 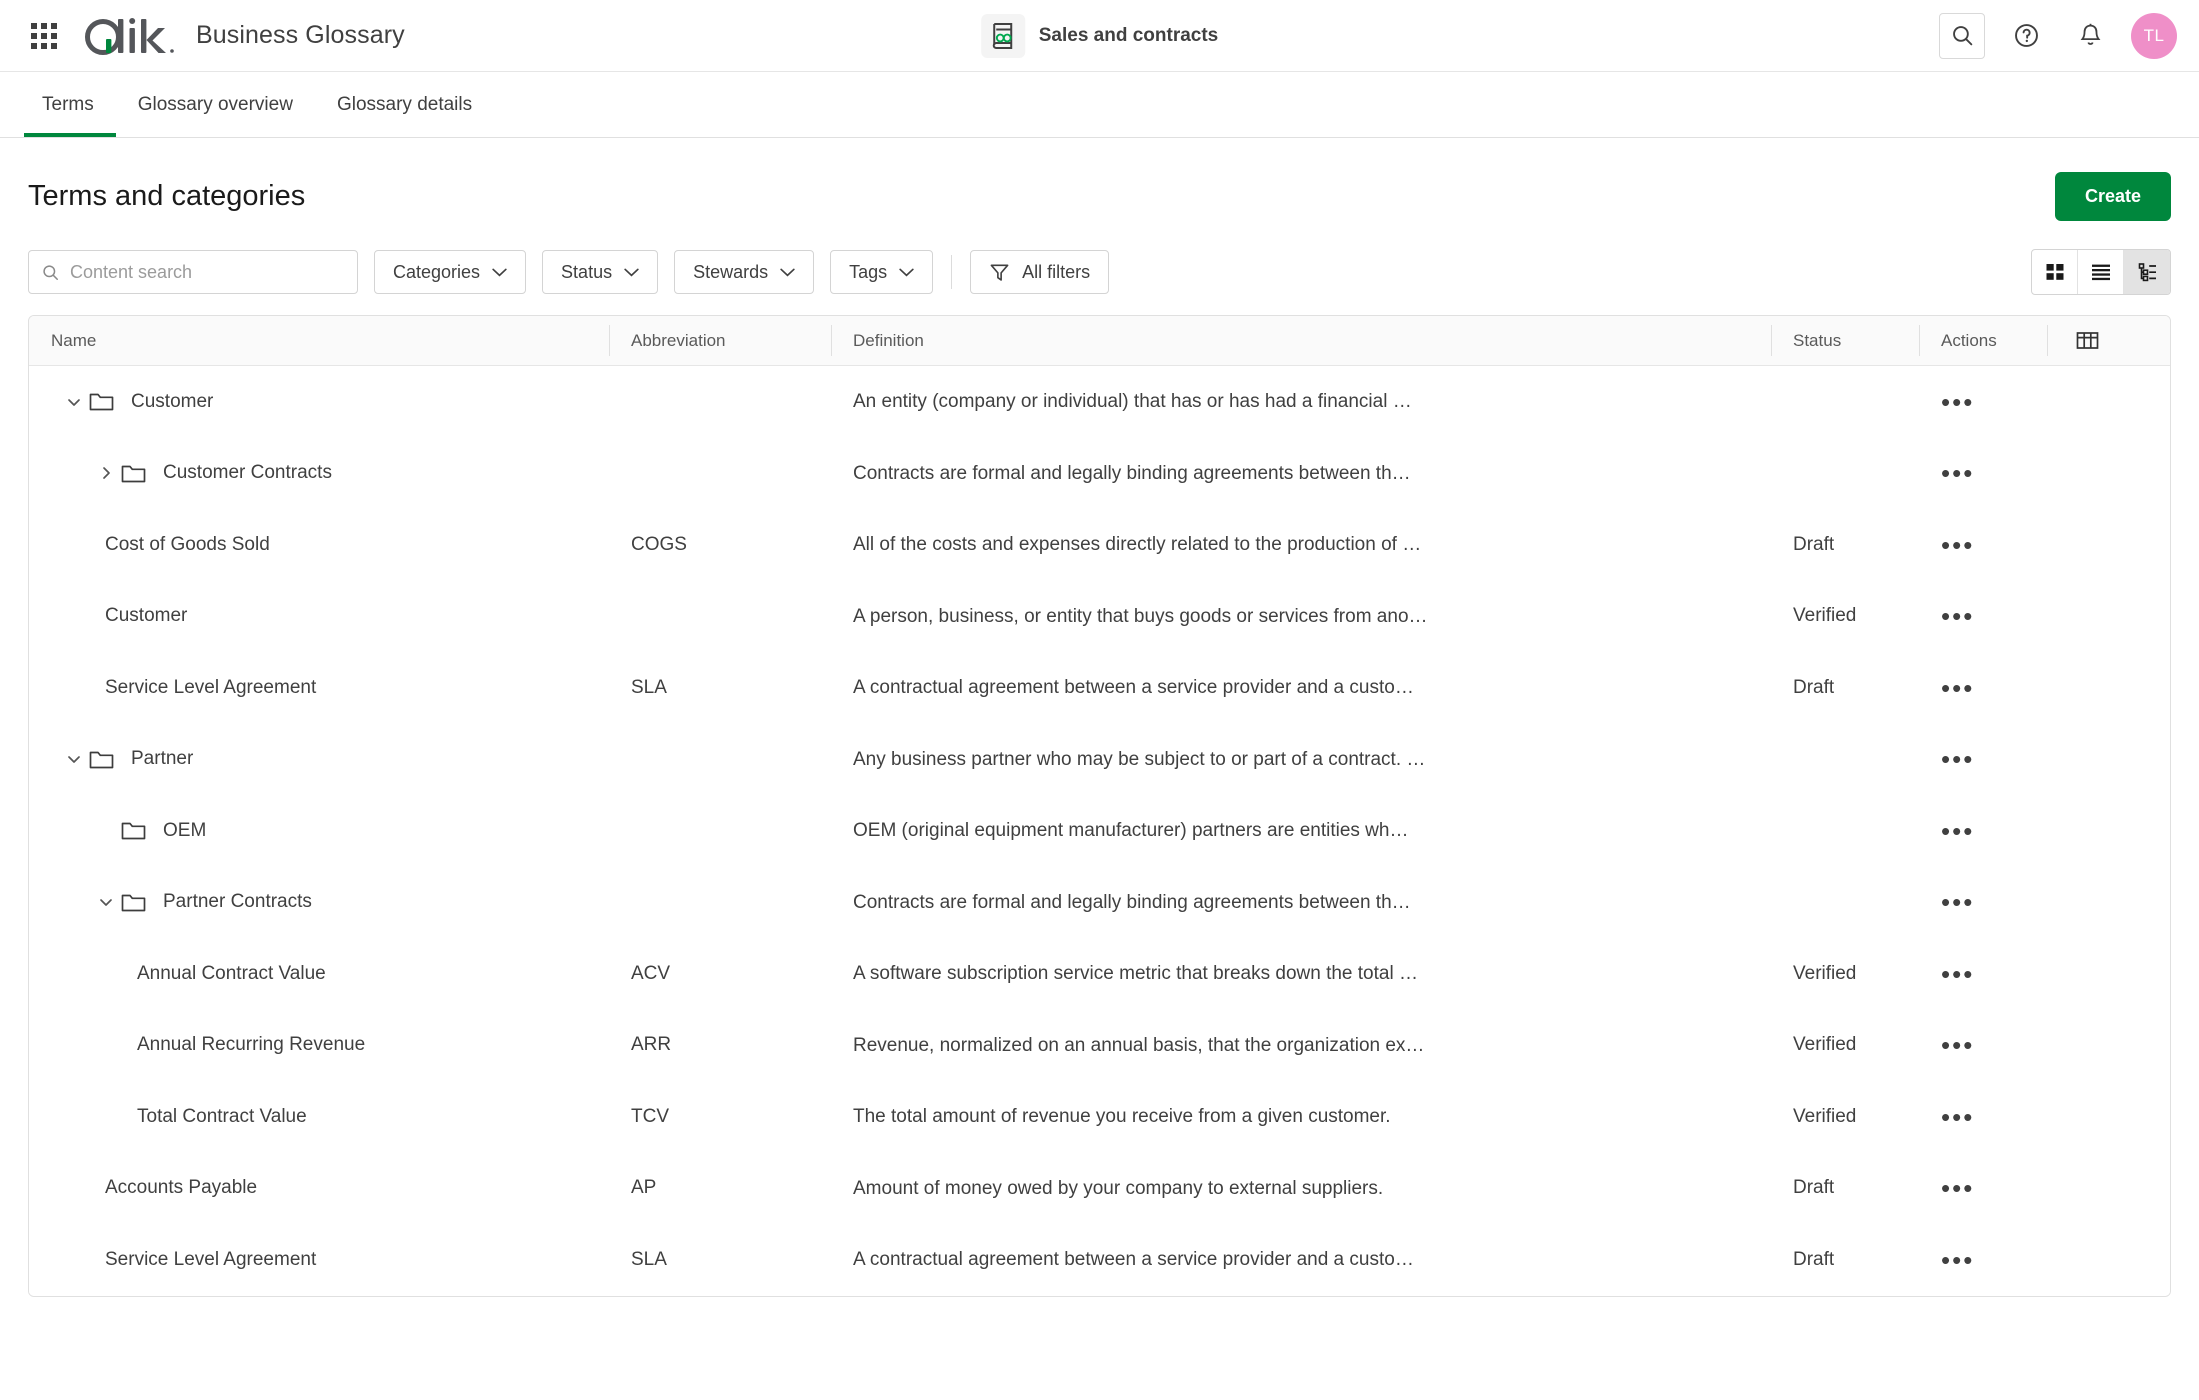 What do you see at coordinates (251, 1045) in the screenshot?
I see `row-name-label: Annual Recurring Revenue` at bounding box center [251, 1045].